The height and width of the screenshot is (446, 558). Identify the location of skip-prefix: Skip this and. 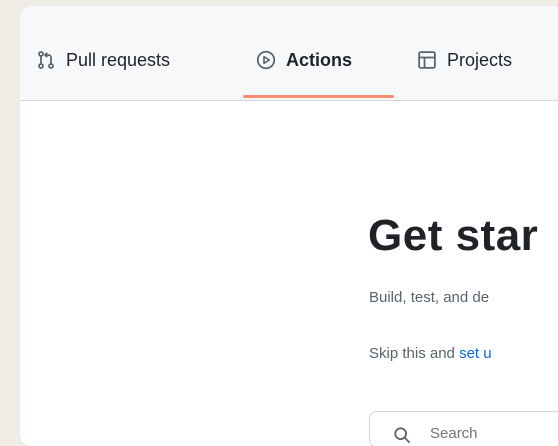
(414, 353).